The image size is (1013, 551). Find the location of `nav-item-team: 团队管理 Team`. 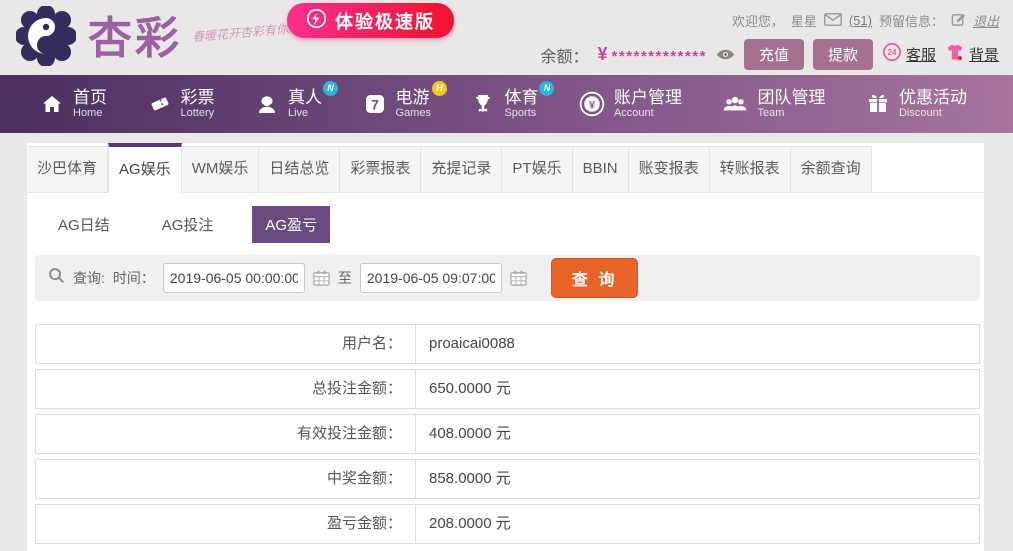

nav-item-team: 团队管理 Team is located at coordinates (773, 104).